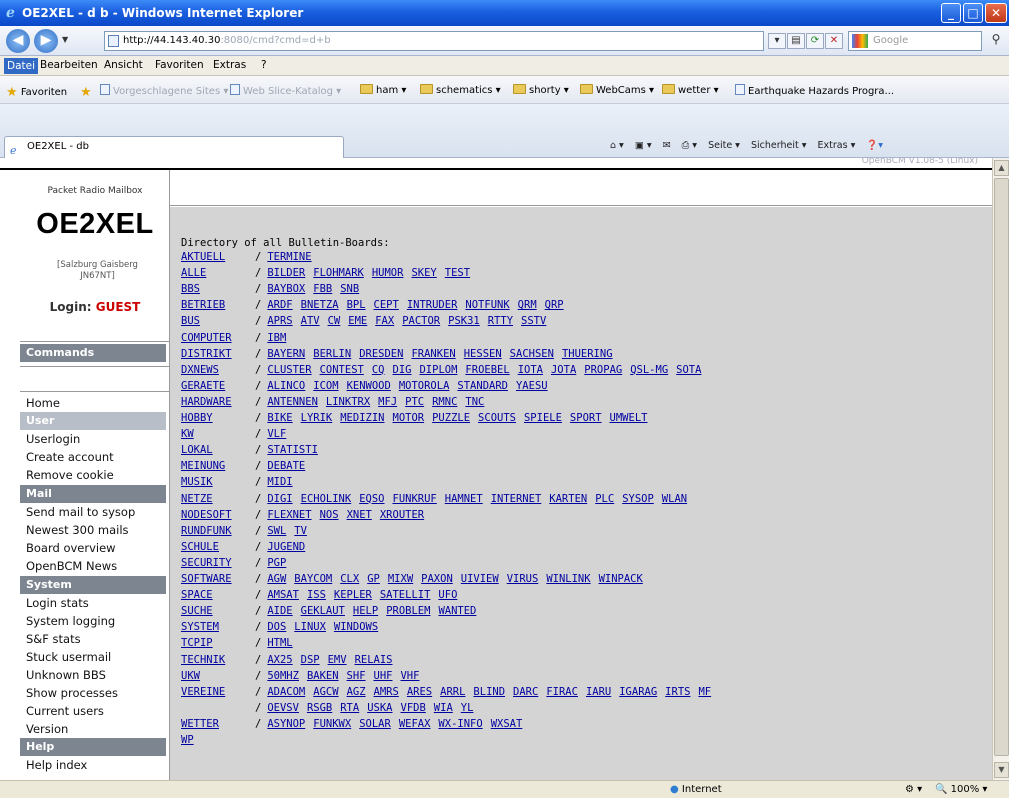 The height and width of the screenshot is (798, 1009). What do you see at coordinates (915, 41) in the screenshot?
I see `search-input: Google` at bounding box center [915, 41].